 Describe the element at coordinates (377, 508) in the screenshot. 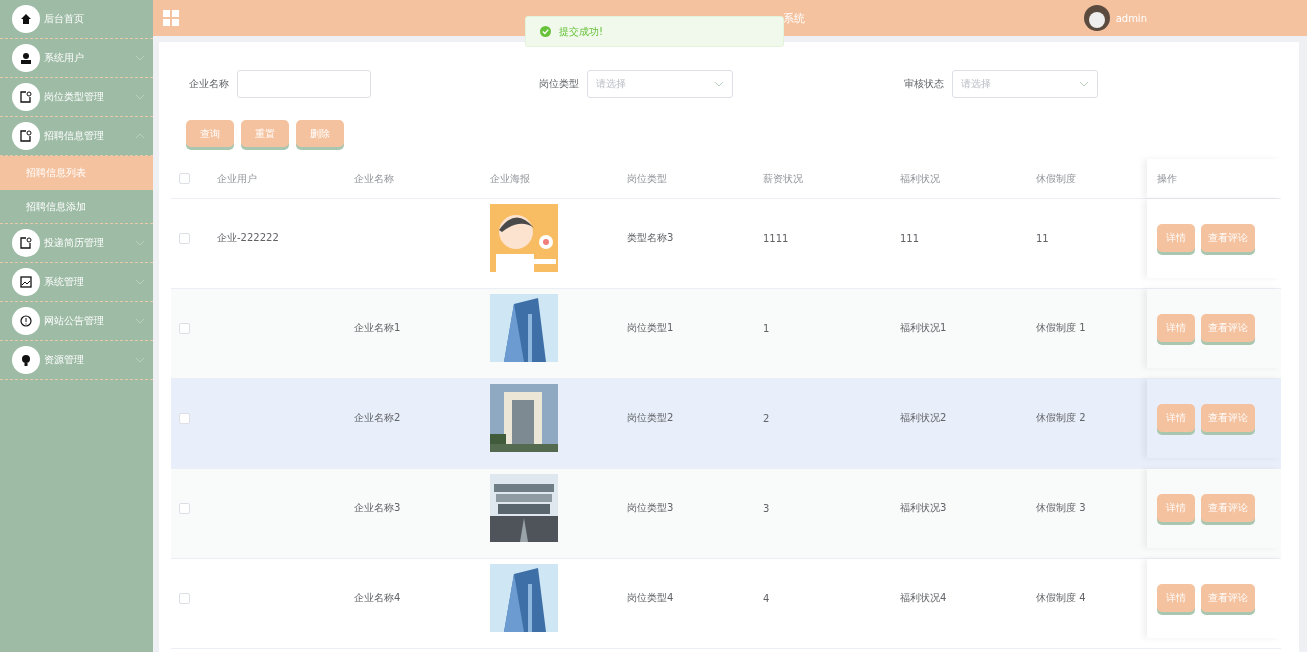

I see `table-cell-text: 企业名称3` at that location.